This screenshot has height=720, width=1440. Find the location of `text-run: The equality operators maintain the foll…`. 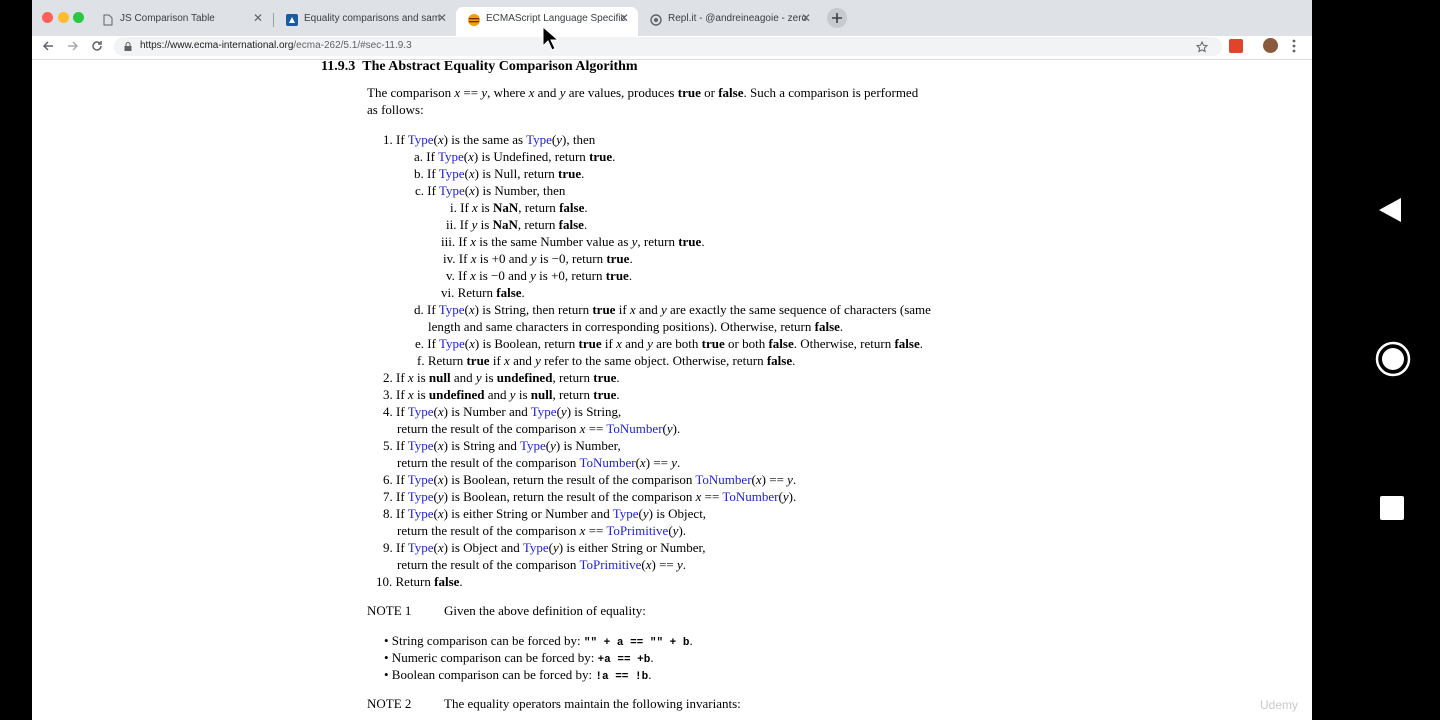

text-run: The equality operators maintain the foll… is located at coordinates (592, 703).